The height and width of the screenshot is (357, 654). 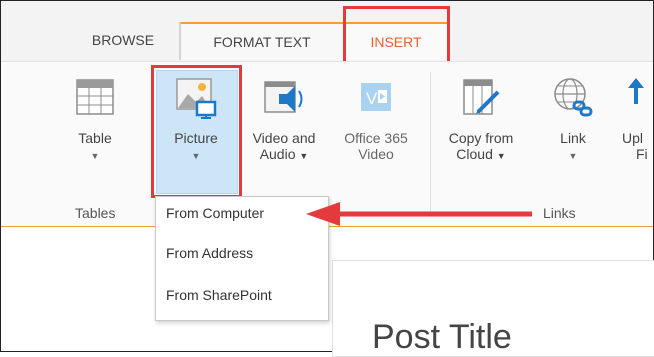 What do you see at coordinates (396, 41) in the screenshot?
I see `tab-insert: INSERT` at bounding box center [396, 41].